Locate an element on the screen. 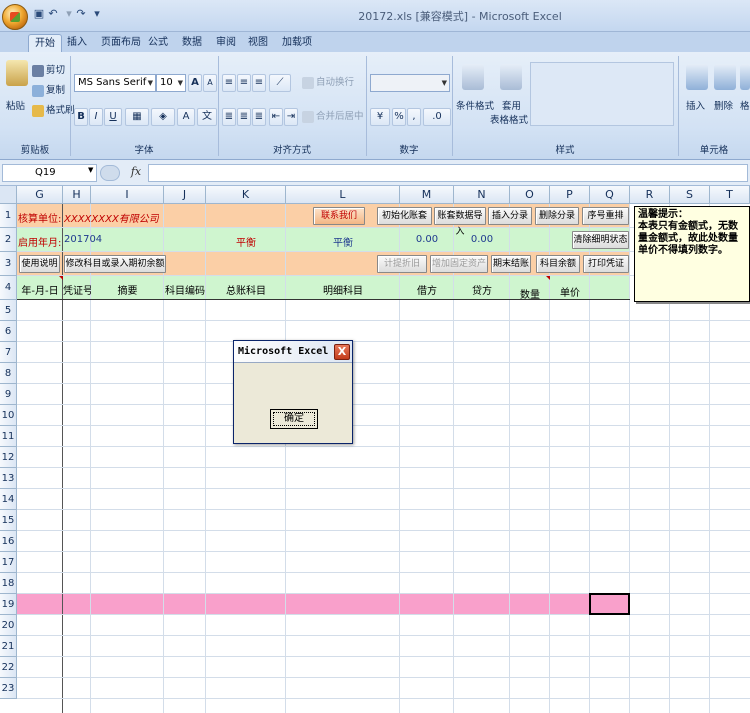 The height and width of the screenshot is (713, 750). close-icon: X is located at coordinates (342, 352).